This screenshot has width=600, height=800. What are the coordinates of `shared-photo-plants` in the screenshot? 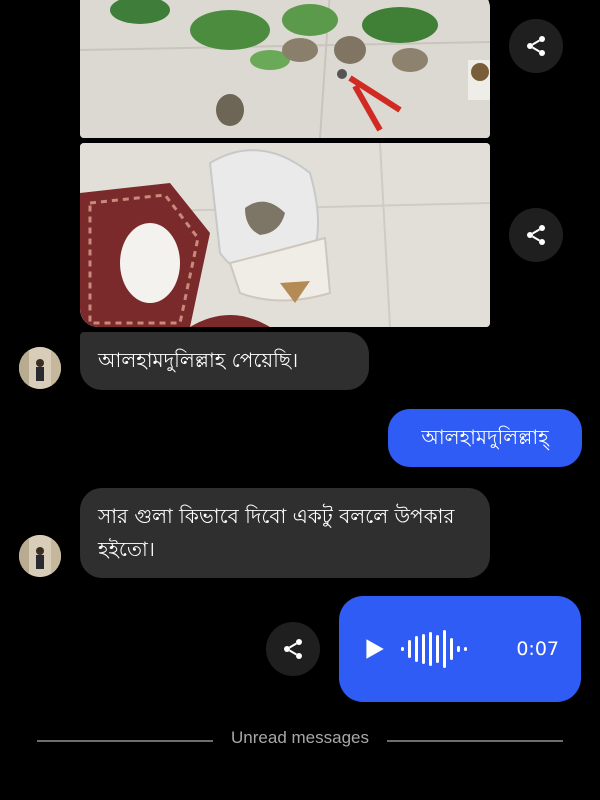 It's located at (285, 69).